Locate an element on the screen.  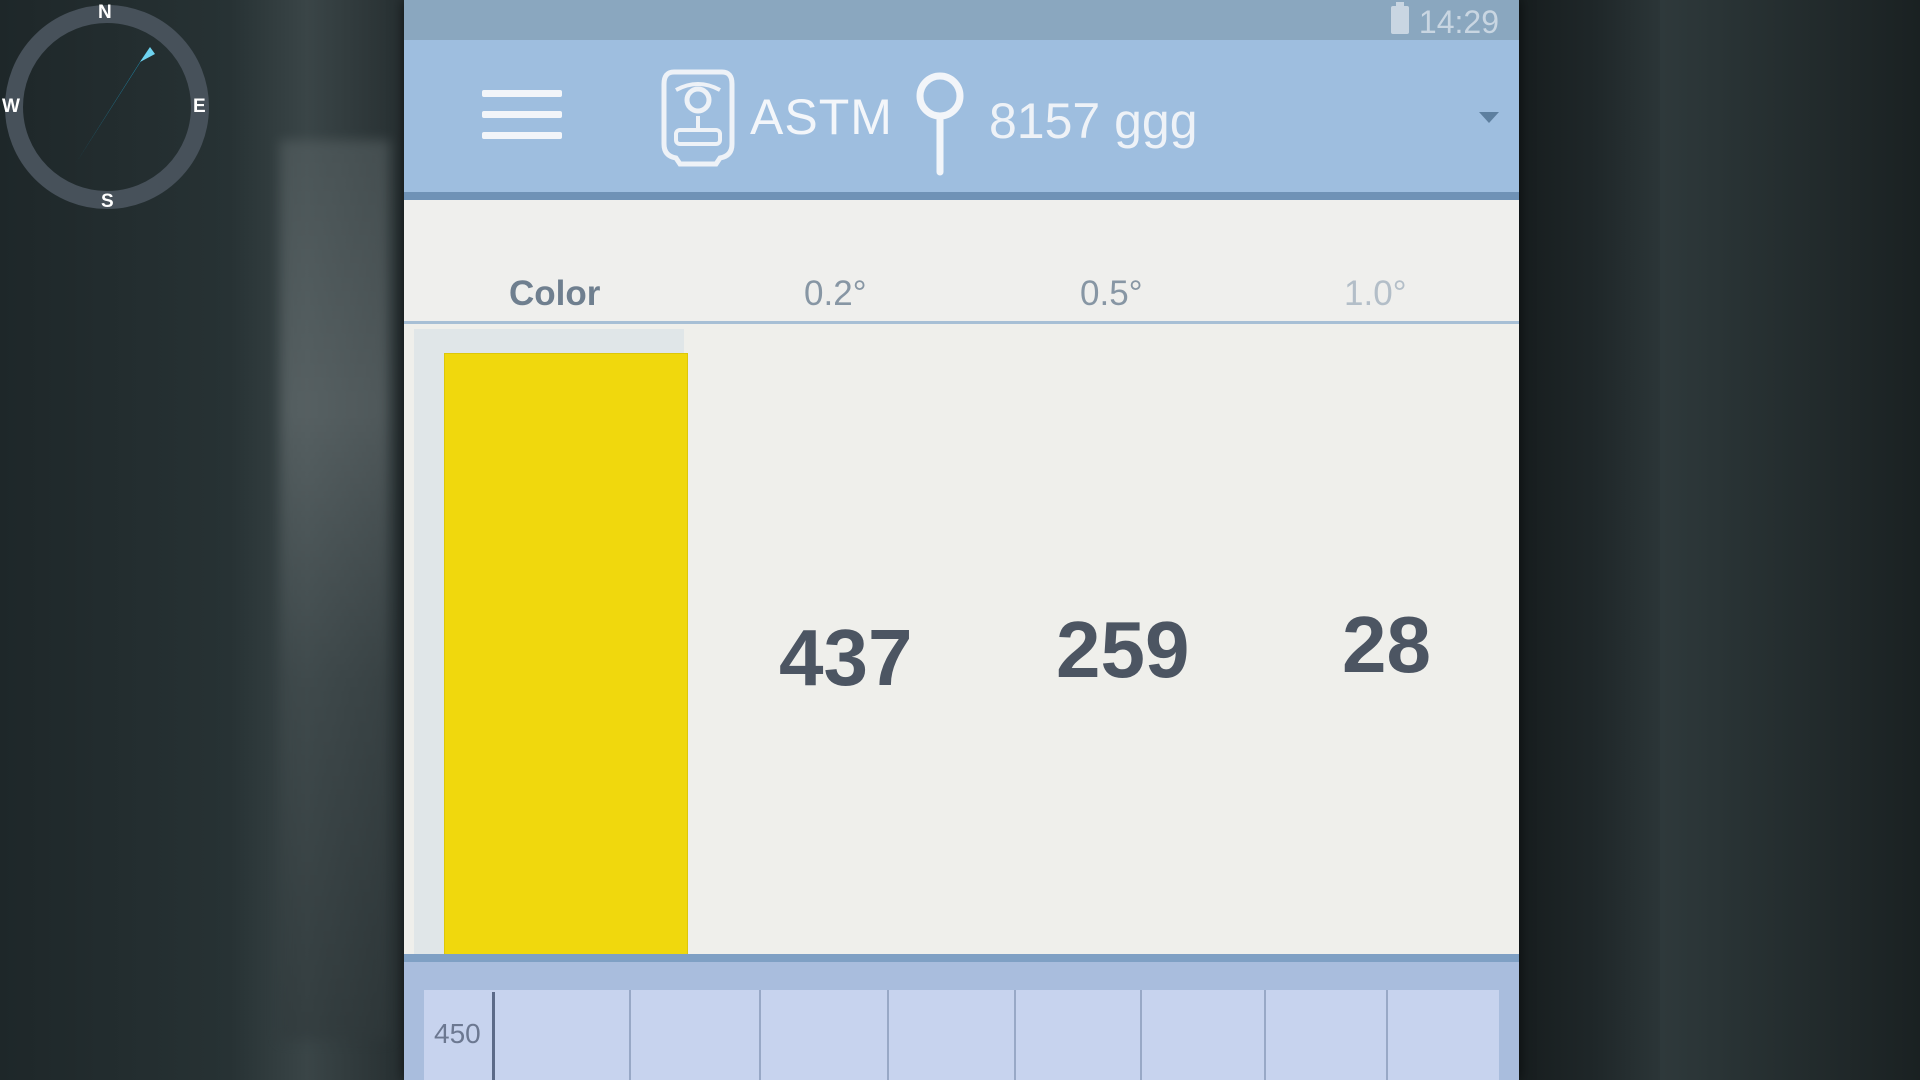
location-pin-icon is located at coordinates (940, 124).